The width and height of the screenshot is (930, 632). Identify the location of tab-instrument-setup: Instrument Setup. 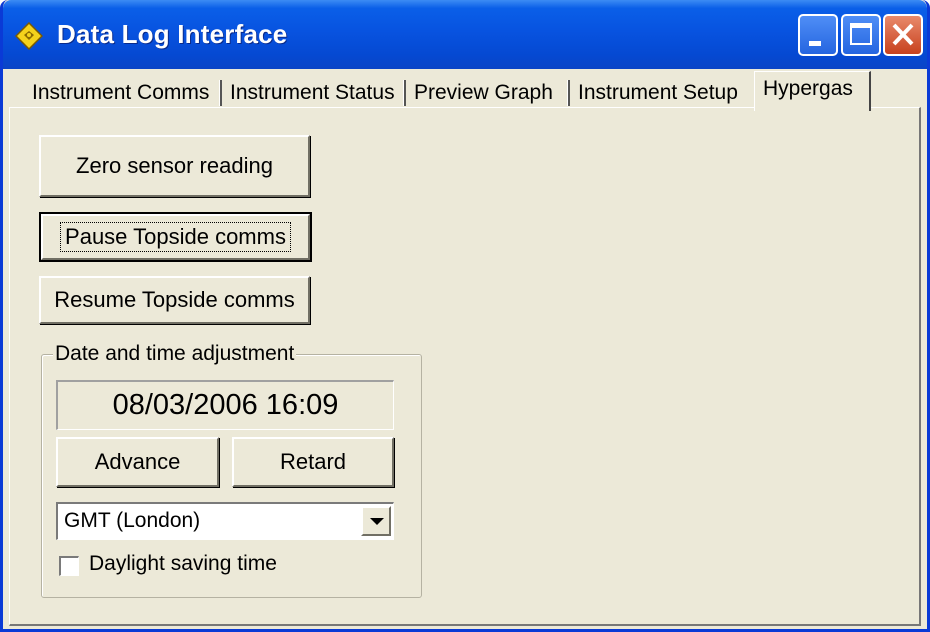
(662, 93).